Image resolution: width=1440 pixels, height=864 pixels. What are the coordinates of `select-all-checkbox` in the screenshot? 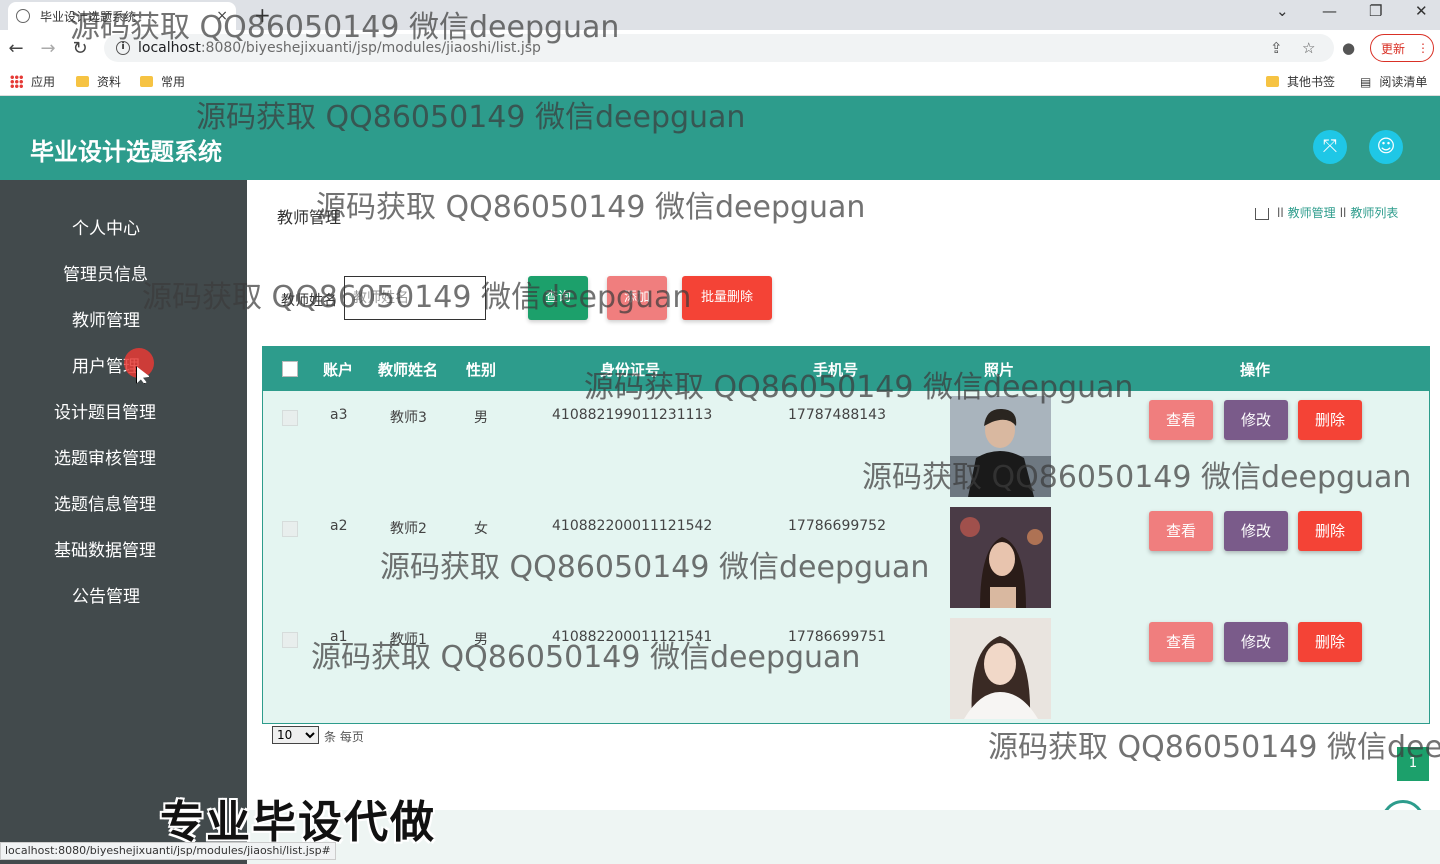 It's located at (290, 369).